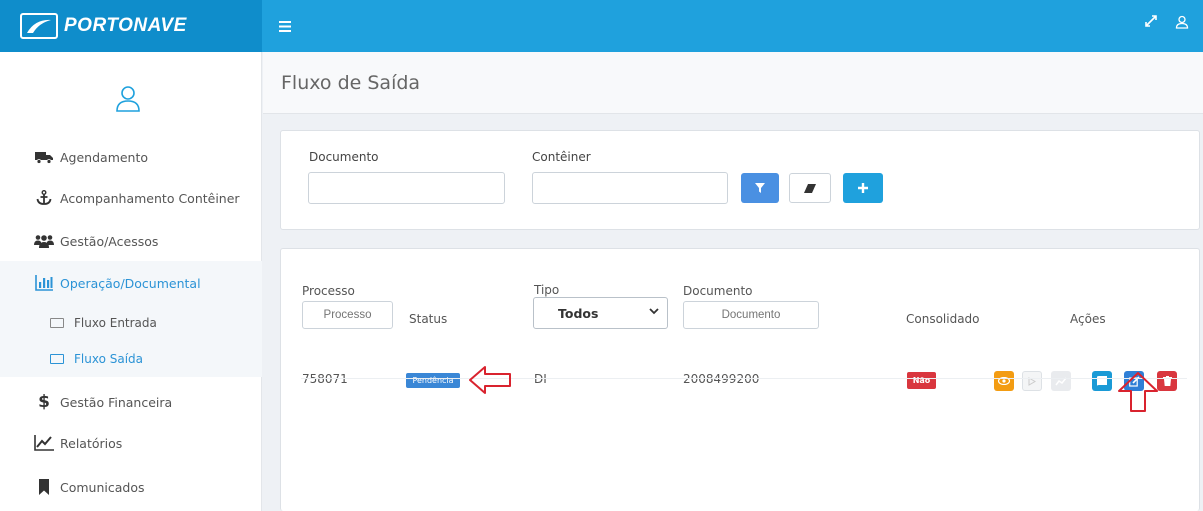  Describe the element at coordinates (91, 443) in the screenshot. I see `sidebar-item-label: Relatórios` at that location.